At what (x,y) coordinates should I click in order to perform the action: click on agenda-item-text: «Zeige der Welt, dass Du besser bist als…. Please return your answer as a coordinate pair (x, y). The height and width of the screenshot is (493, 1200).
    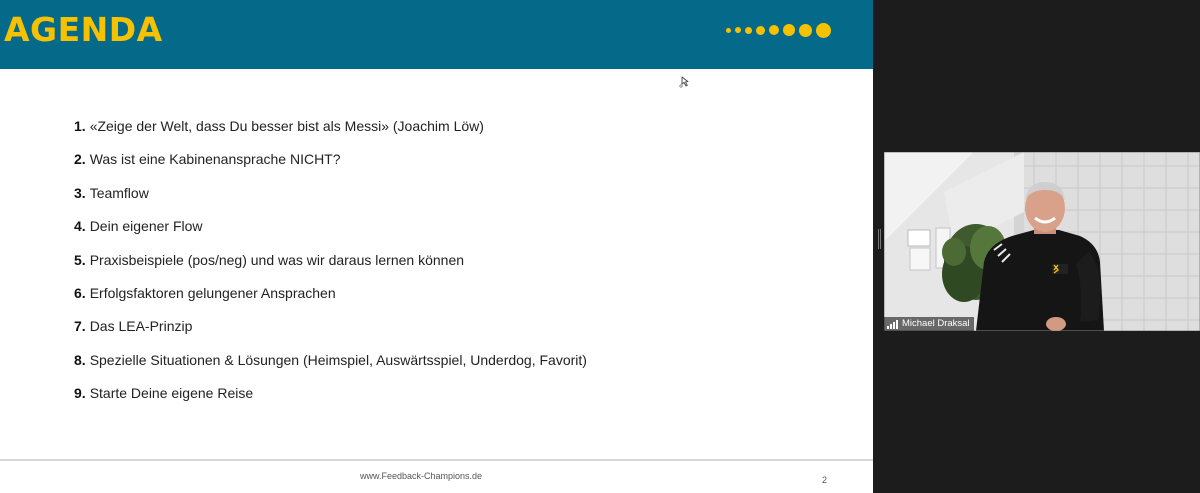
    Looking at the image, I should click on (286, 126).